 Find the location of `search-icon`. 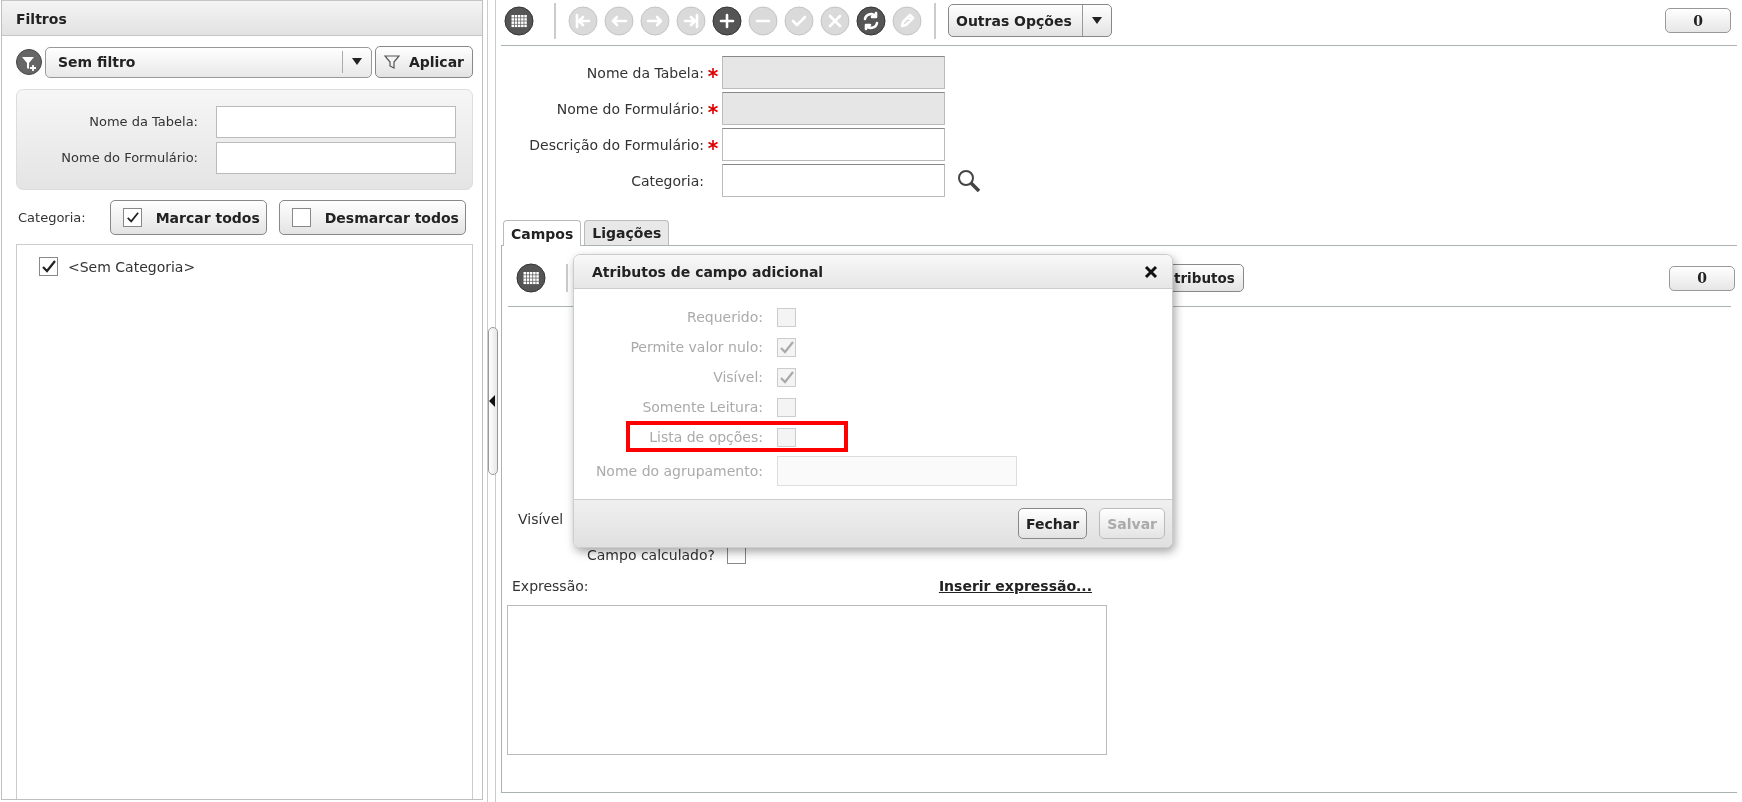

search-icon is located at coordinates (969, 180).